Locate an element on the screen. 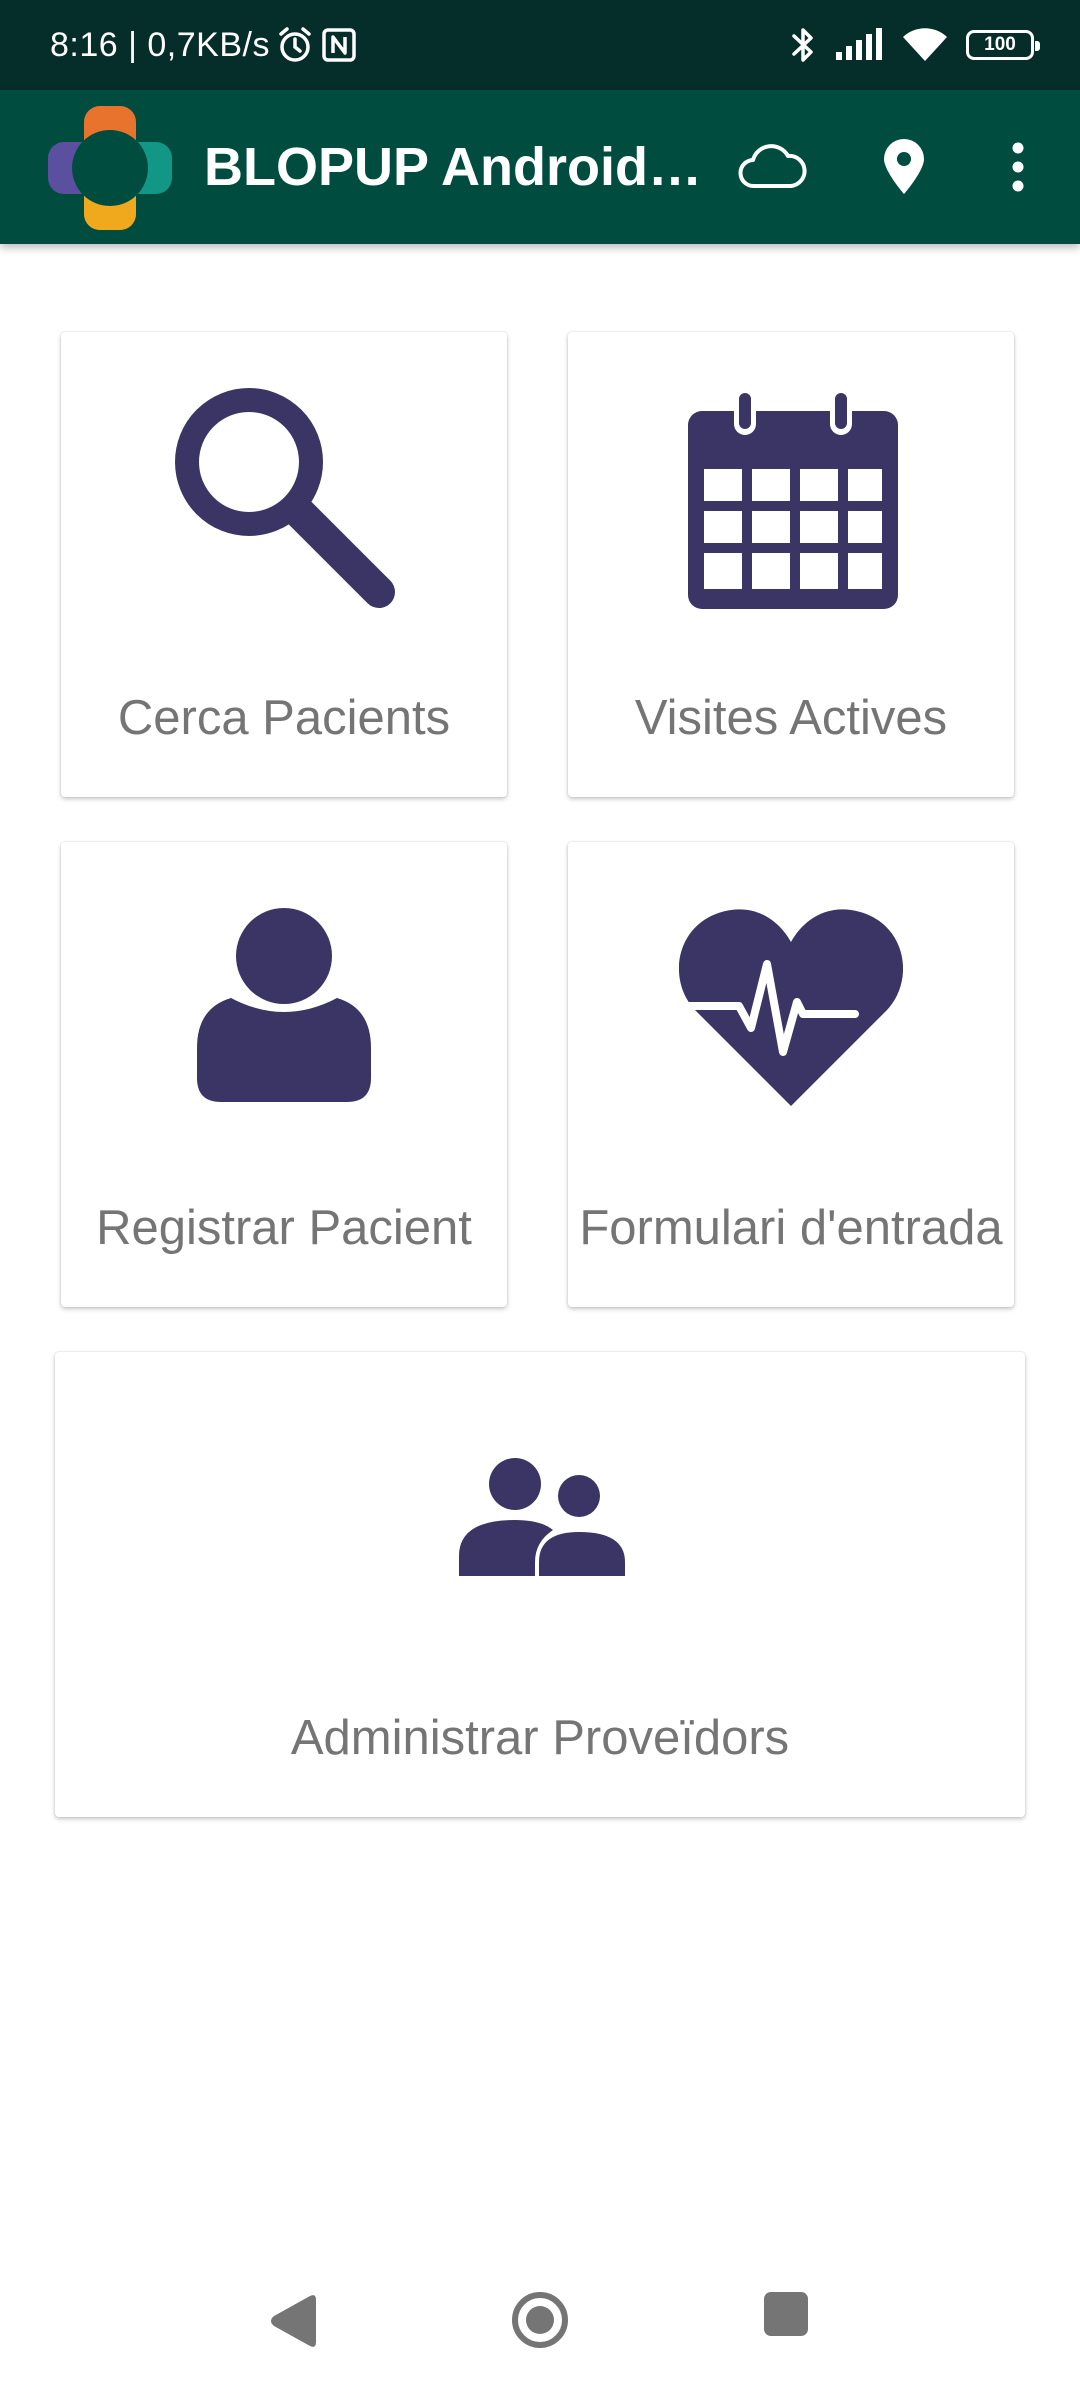 The width and height of the screenshot is (1080, 2400). card-active-visits: Visites Actives is located at coordinates (791, 564).